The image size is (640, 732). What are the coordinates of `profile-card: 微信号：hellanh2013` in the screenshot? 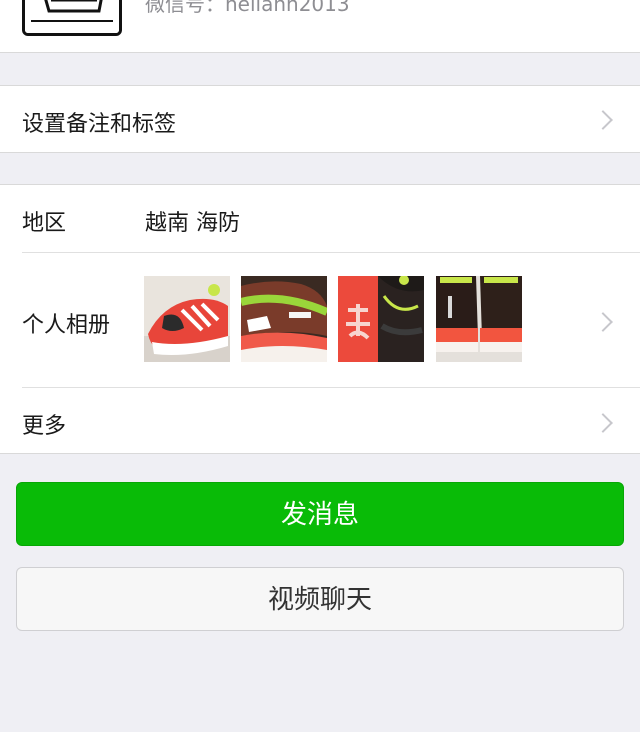 It's located at (320, 26).